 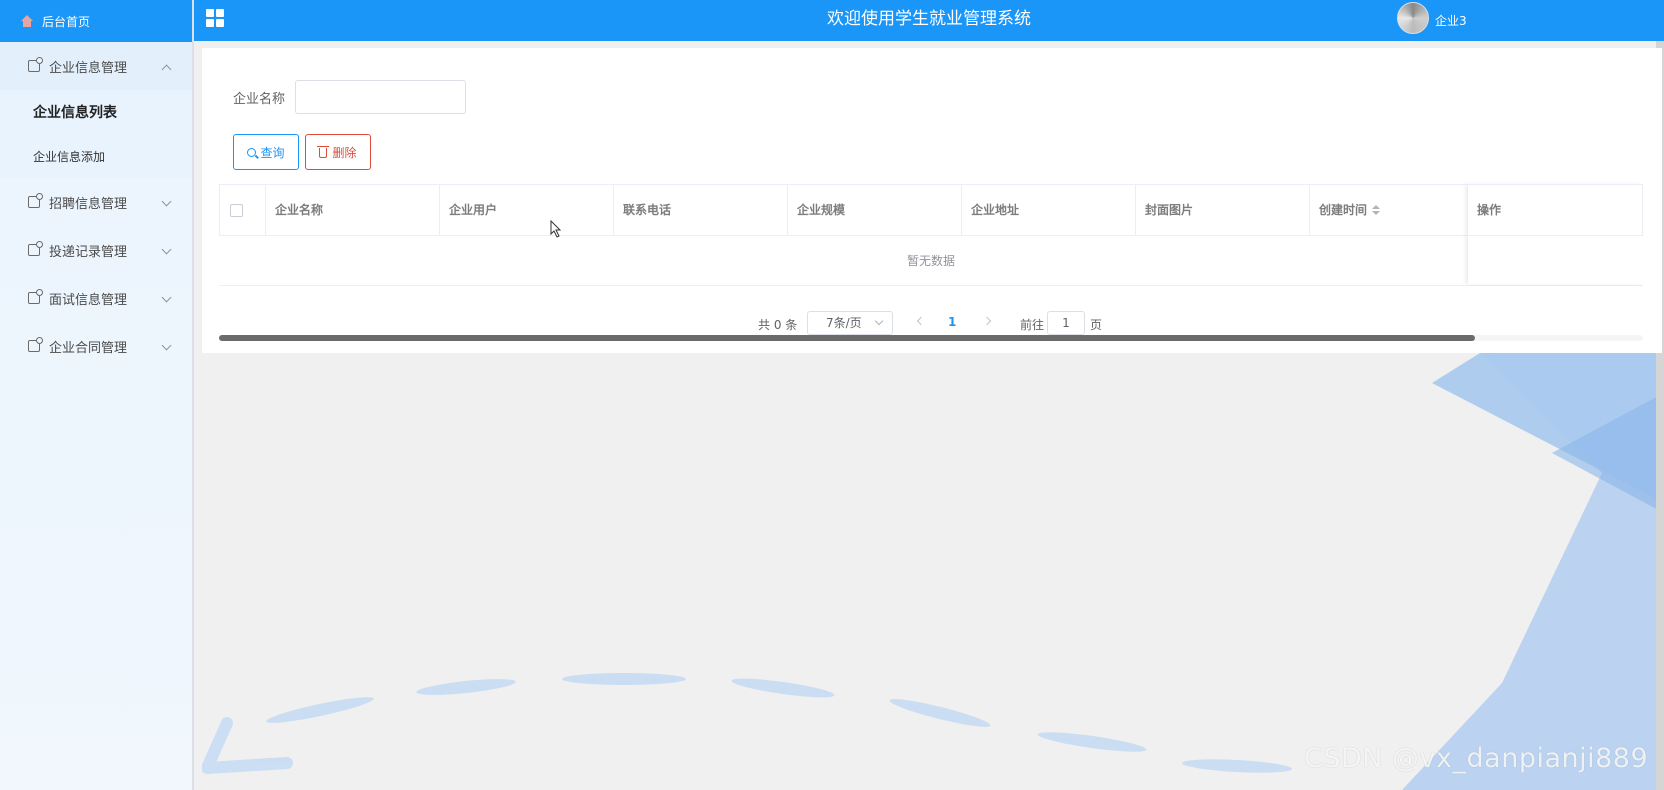 I want to click on sidebar-menu-label: 企业信息管理, so click(x=88, y=68).